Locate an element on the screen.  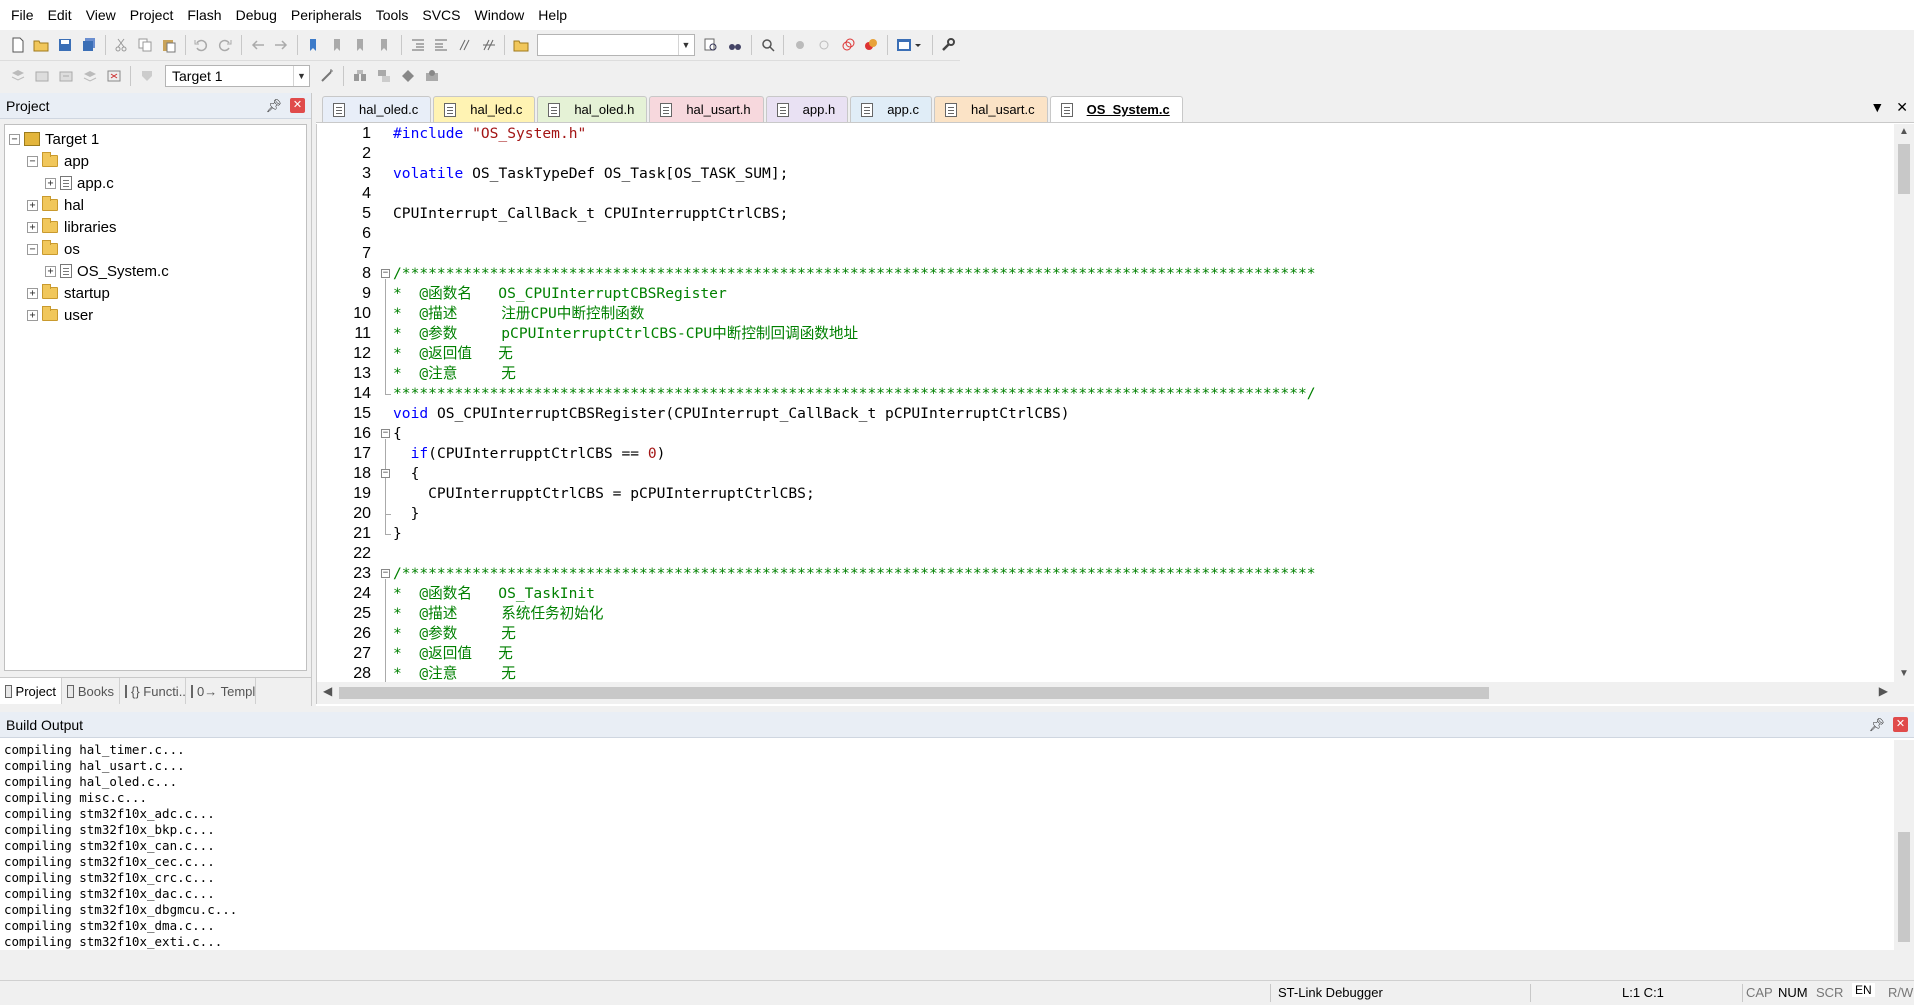
editor-horizontal-scrollbar: ◀ ▶ is located at coordinates (1115, 693).